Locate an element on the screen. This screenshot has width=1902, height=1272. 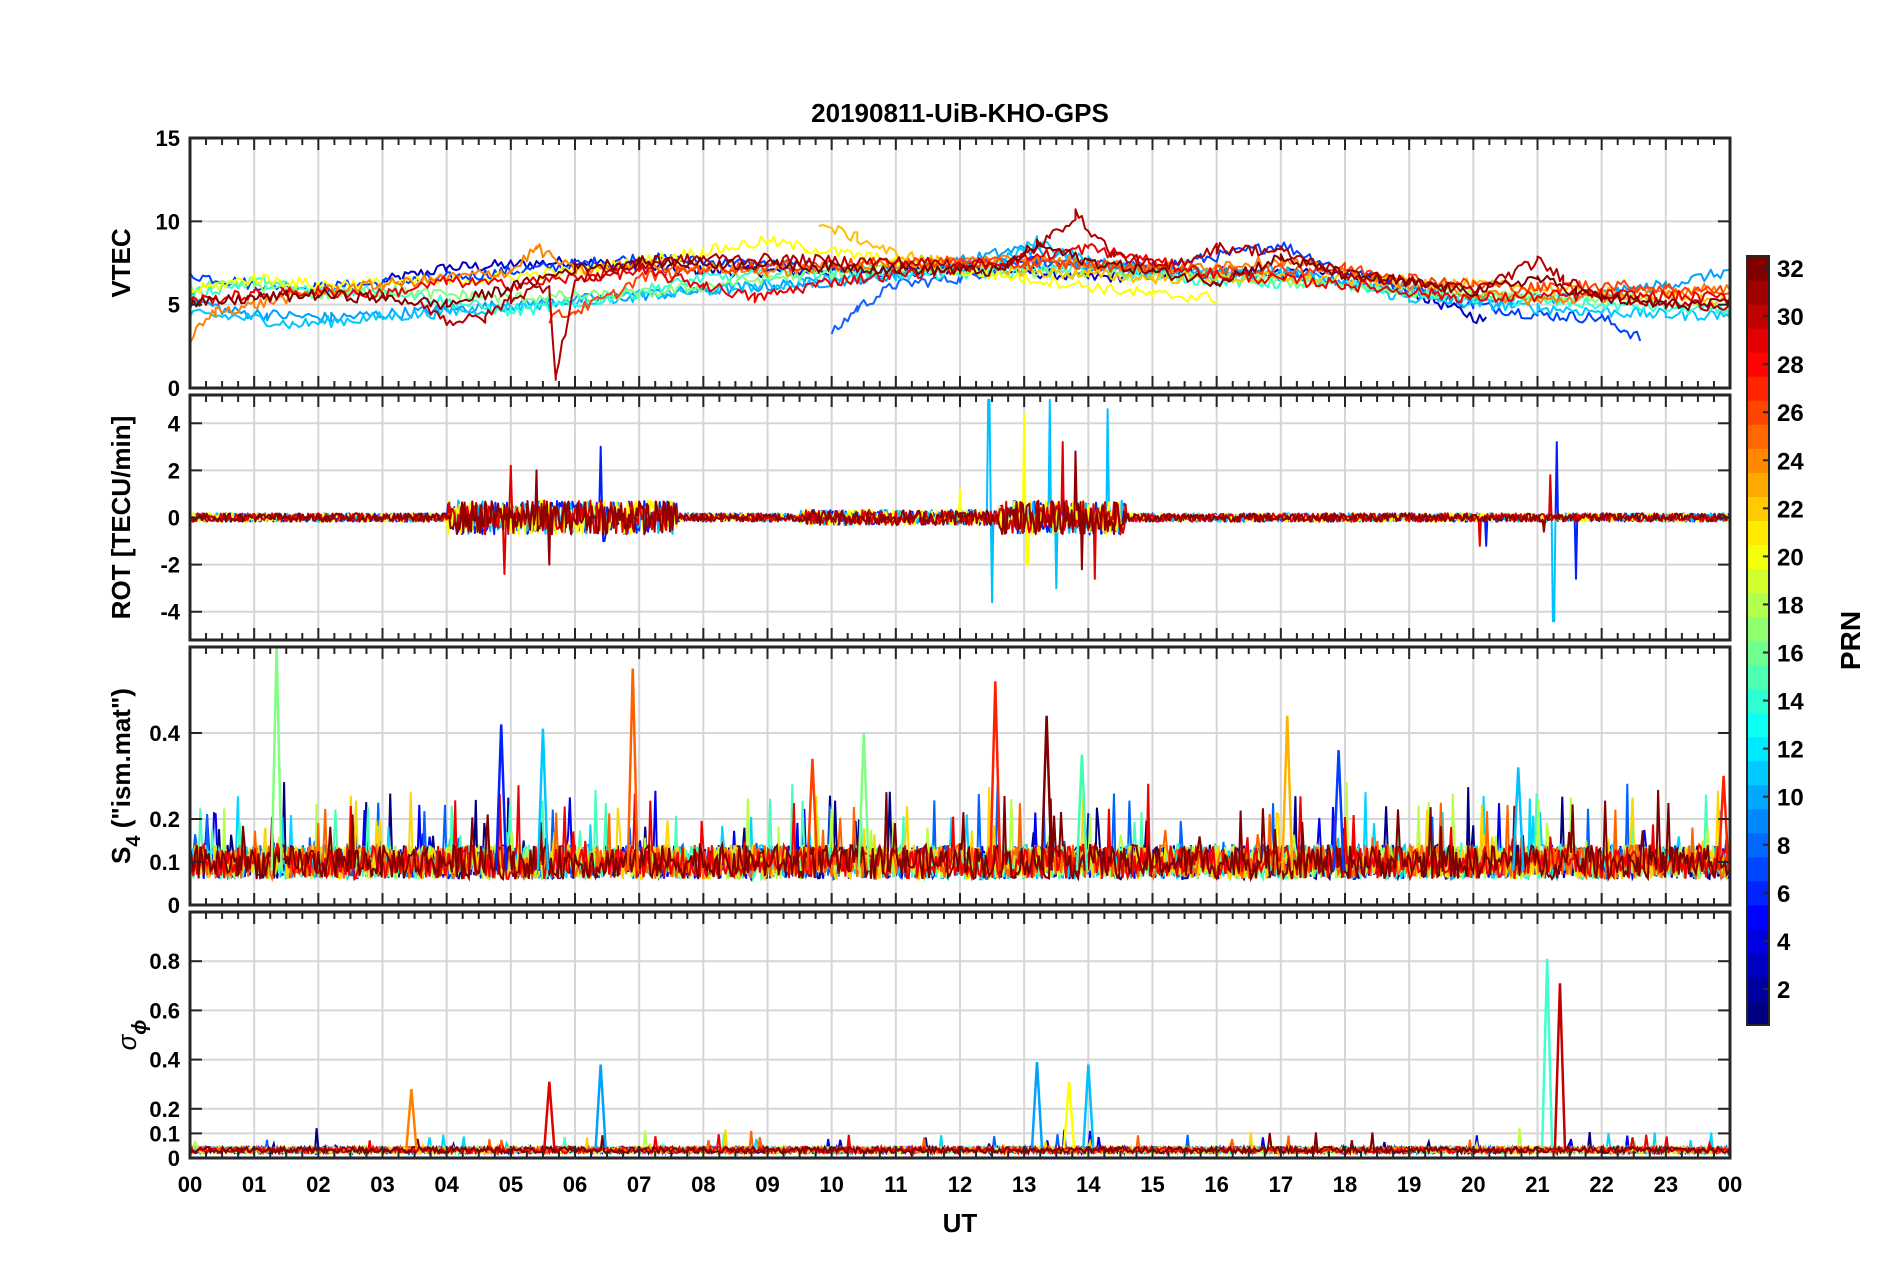
x-tick-label-21: 21 is located at coordinates (1537, 1184).